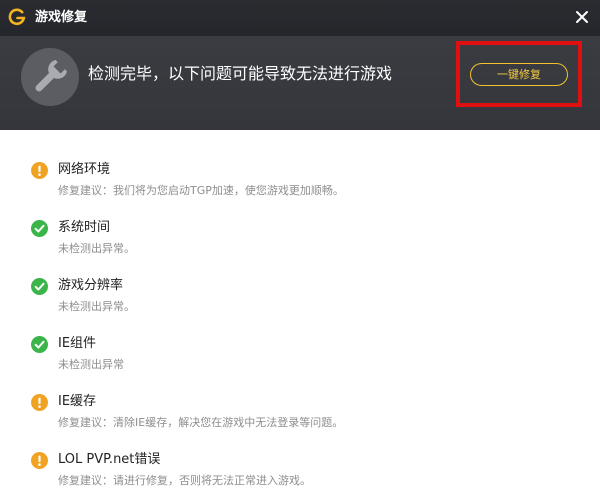  Describe the element at coordinates (84, 169) in the screenshot. I see `item-name: 网络环境` at that location.